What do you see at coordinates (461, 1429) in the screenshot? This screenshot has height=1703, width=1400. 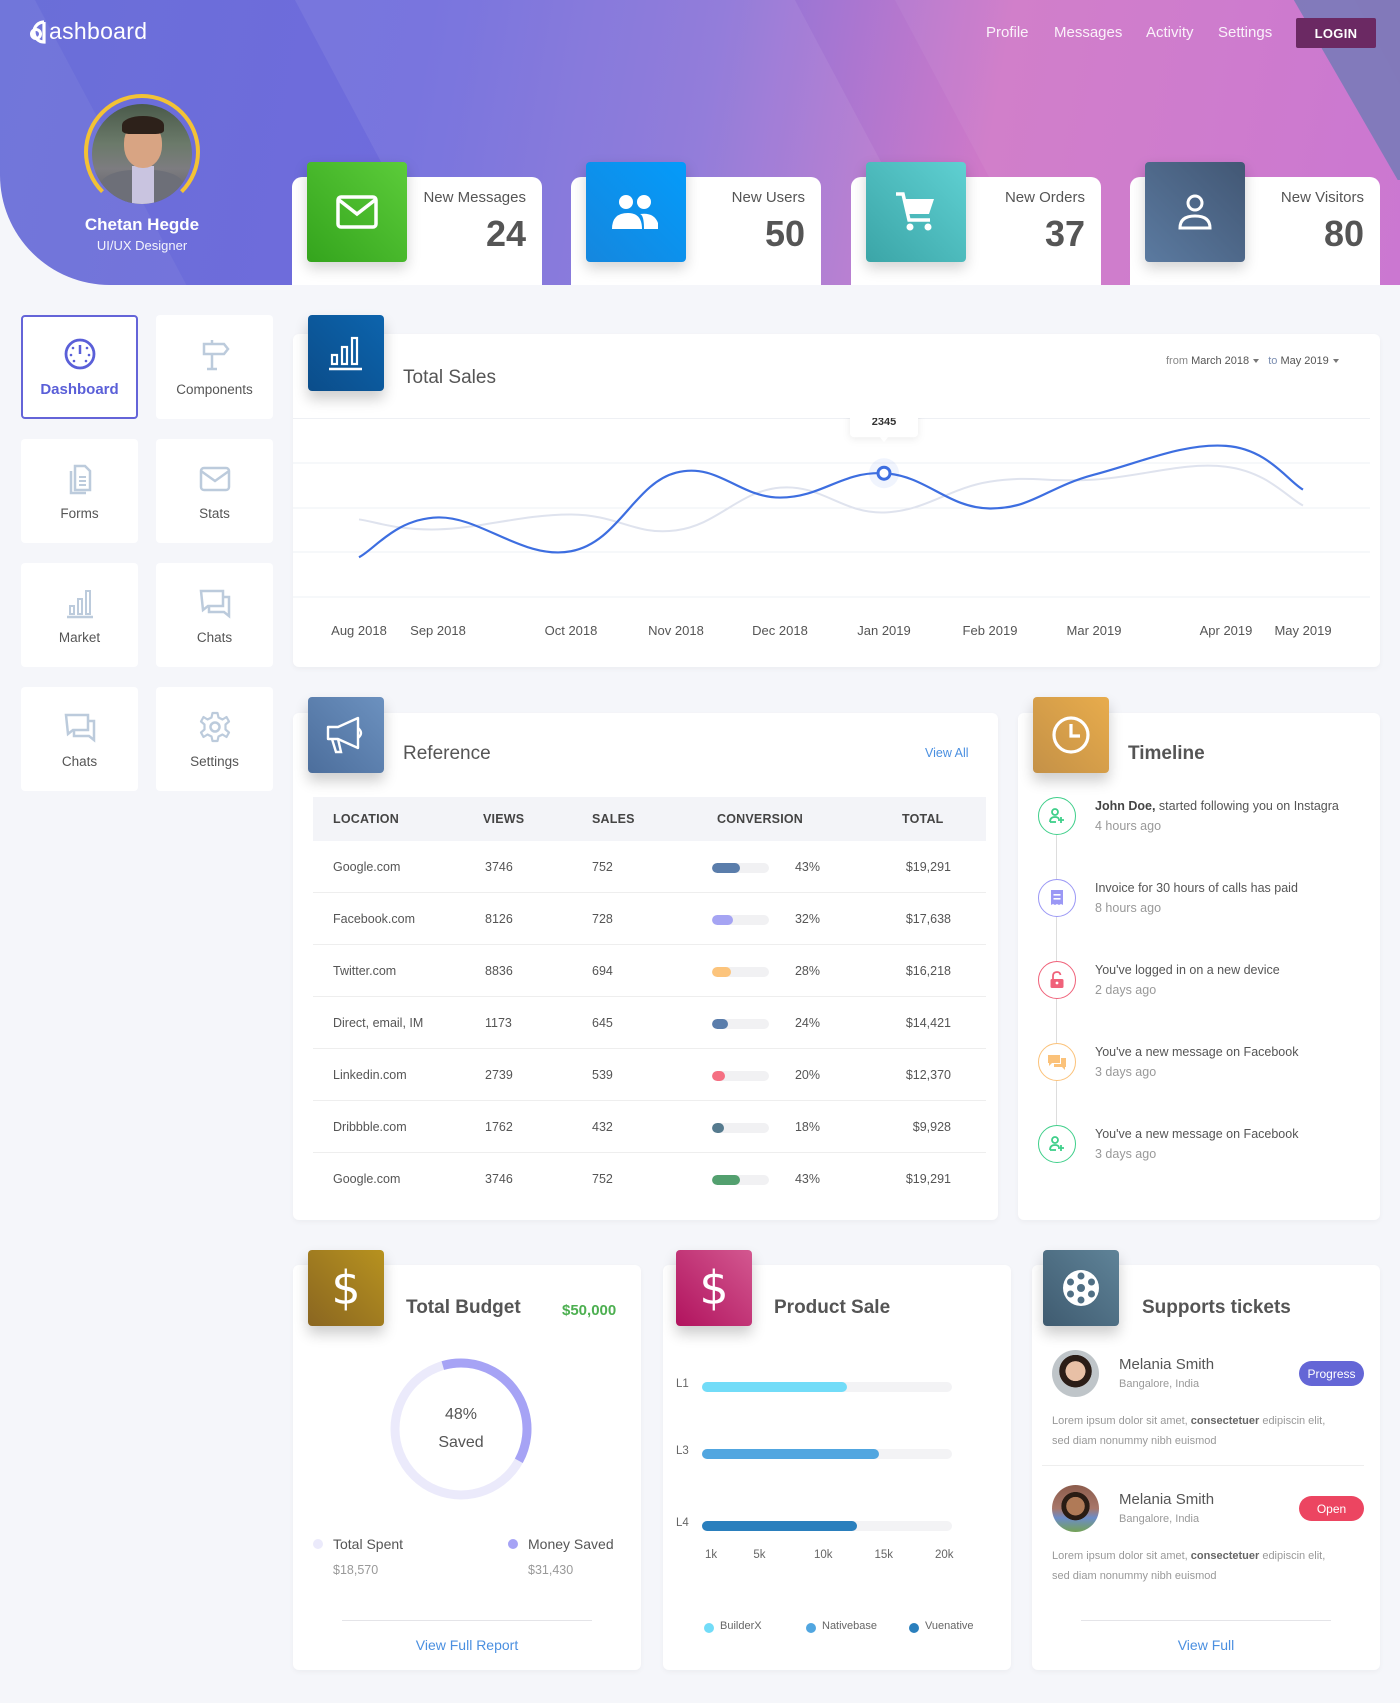 I see `donut-saved-arc` at bounding box center [461, 1429].